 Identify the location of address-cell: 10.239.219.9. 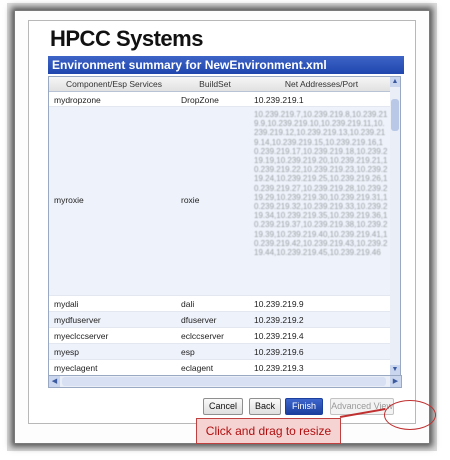
(279, 304).